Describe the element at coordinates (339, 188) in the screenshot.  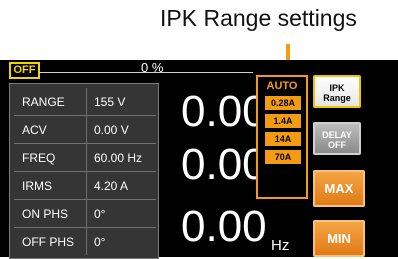
I see `max-softkey: MAX` at that location.